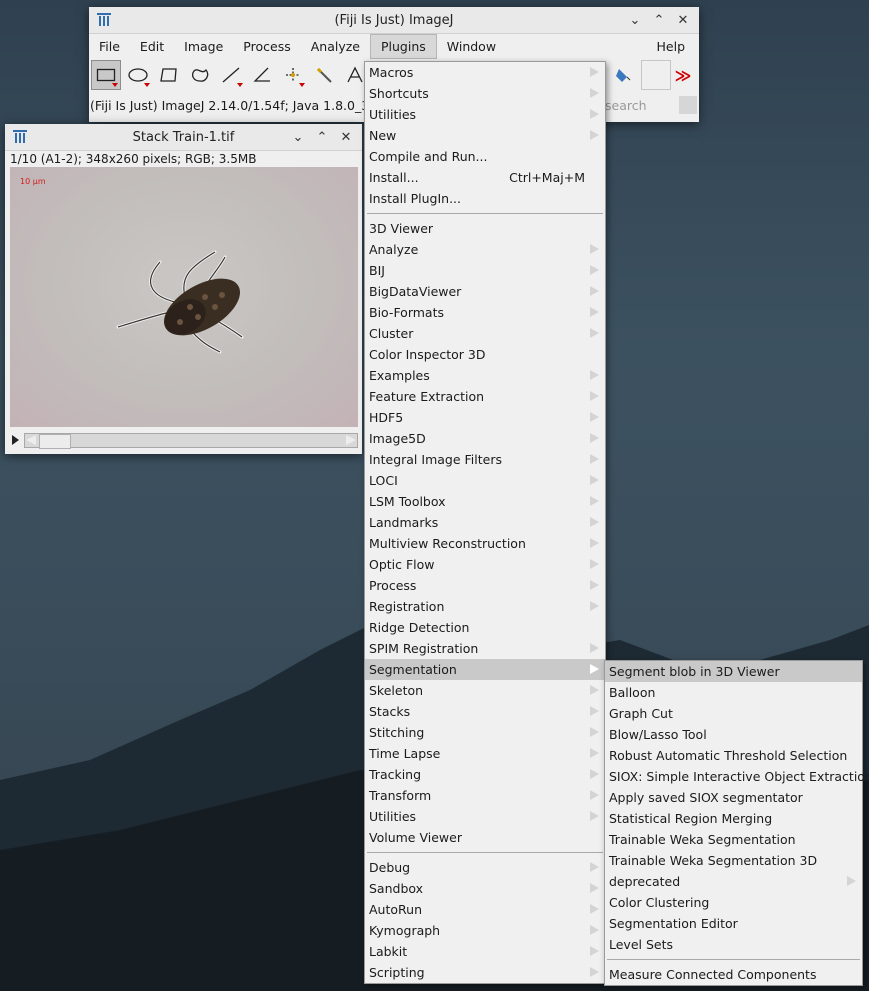  I want to click on segmentation-item-deprecated: deprecated, so click(733, 881).